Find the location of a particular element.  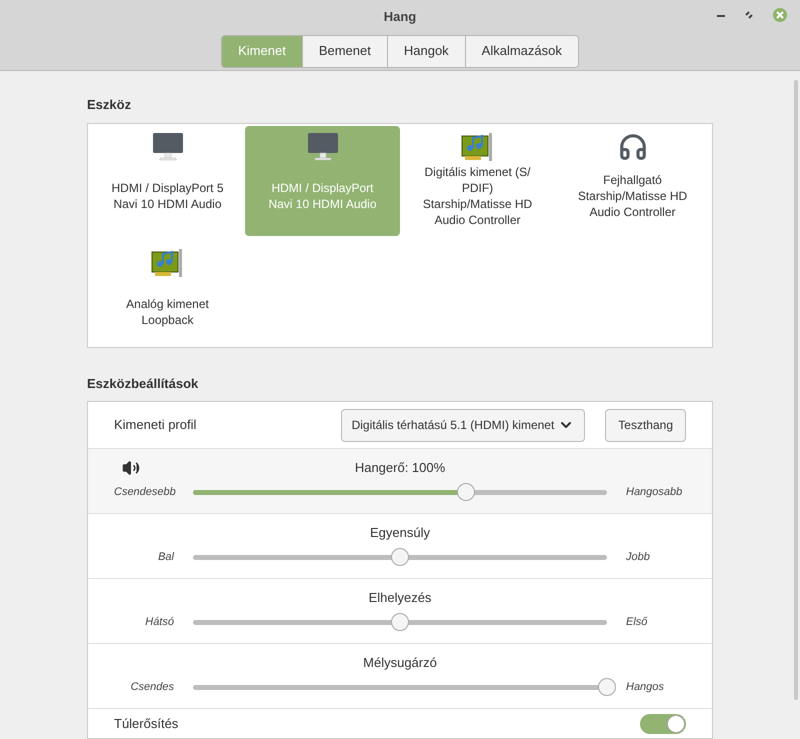

max-label: Első is located at coordinates (636, 622).